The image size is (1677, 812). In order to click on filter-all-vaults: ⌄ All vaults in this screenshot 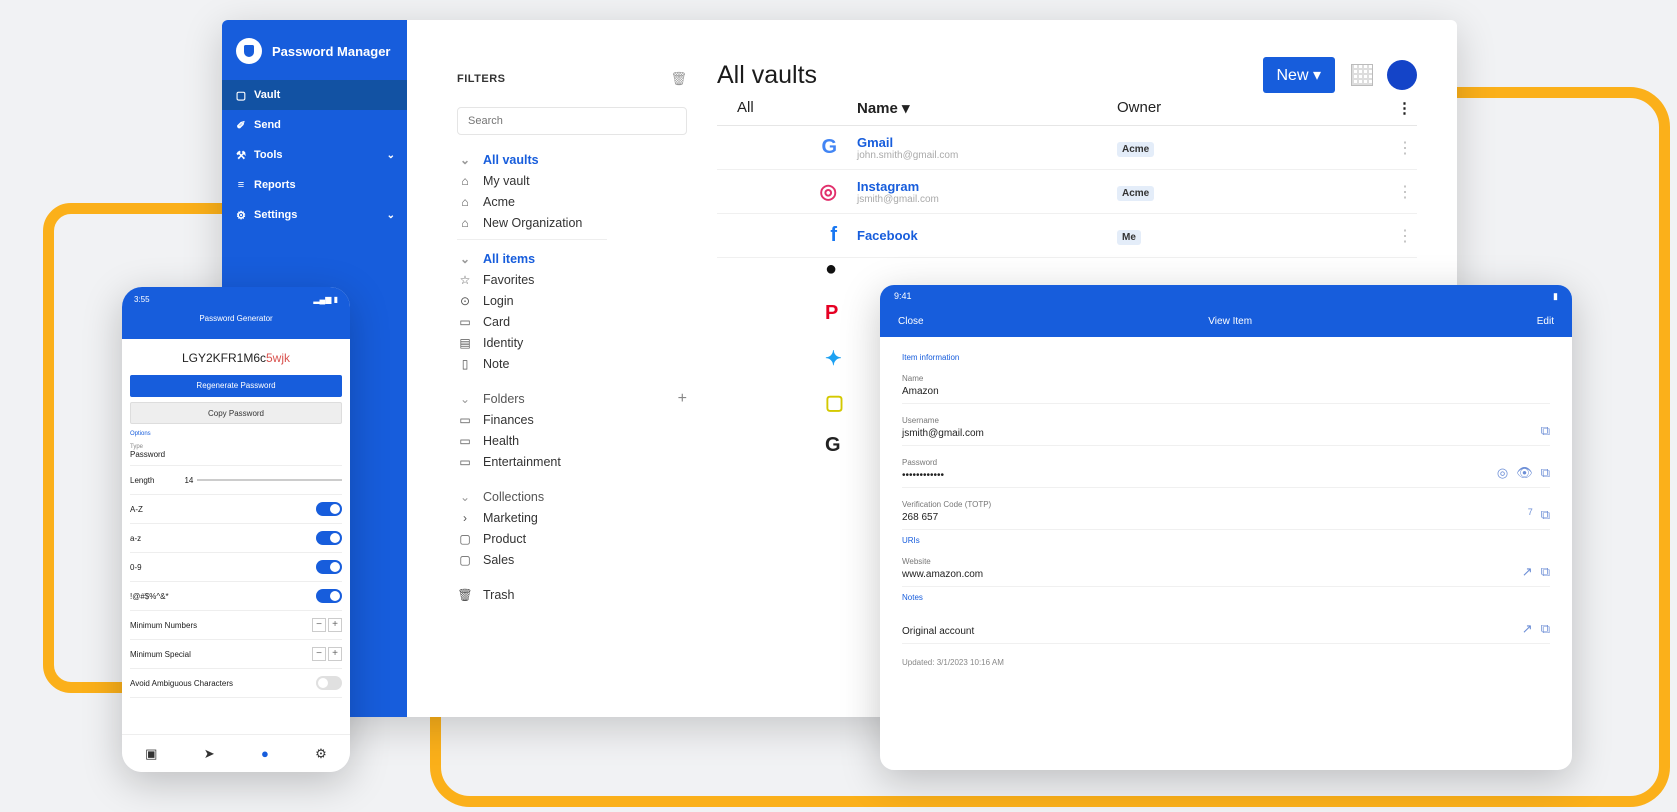, I will do `click(572, 159)`.